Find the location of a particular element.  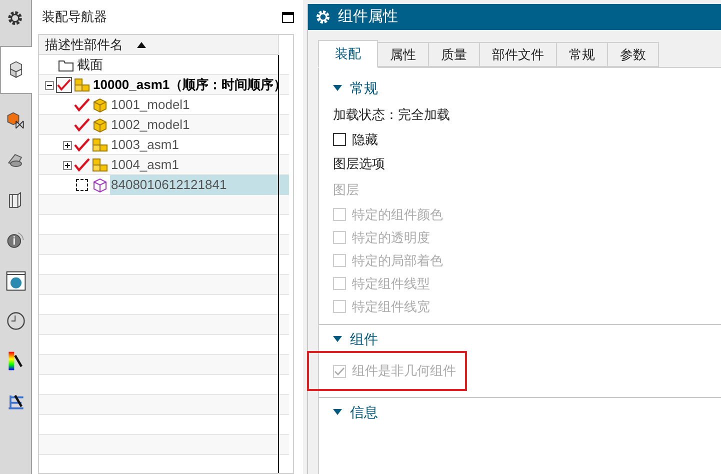

field-label: 加载状态：完全加载 is located at coordinates (391, 115).